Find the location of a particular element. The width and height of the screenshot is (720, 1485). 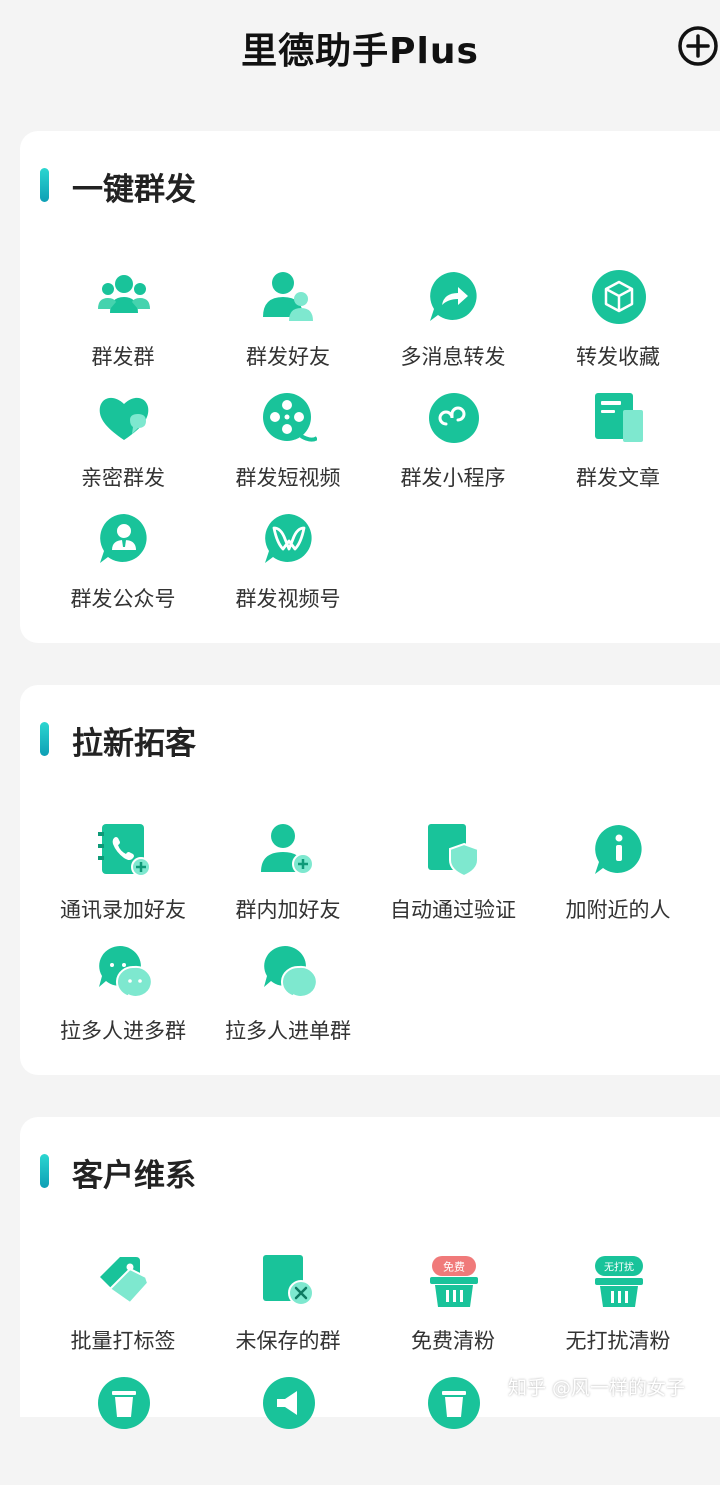

tile-label: 免费清粉 is located at coordinates (453, 1341).